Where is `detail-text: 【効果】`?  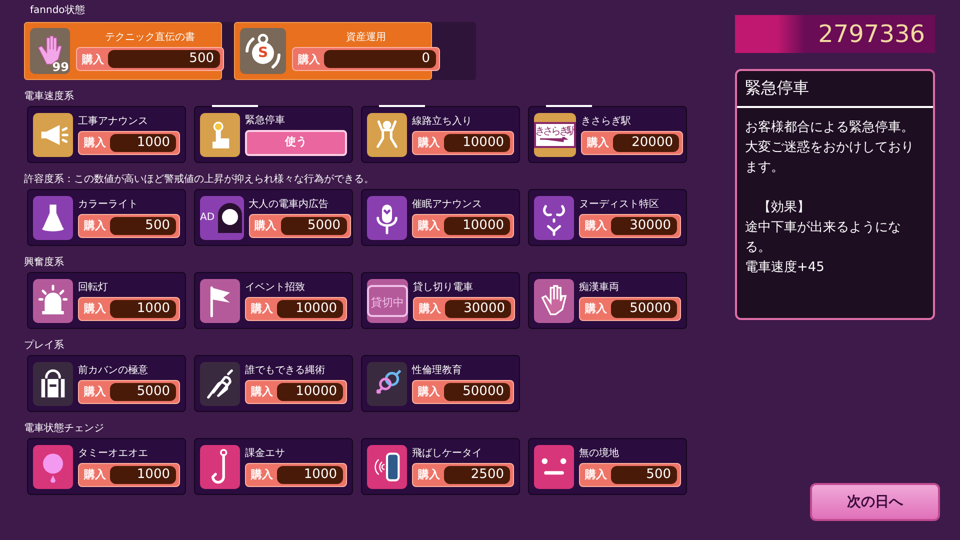 detail-text: 【効果】 is located at coordinates (784, 208).